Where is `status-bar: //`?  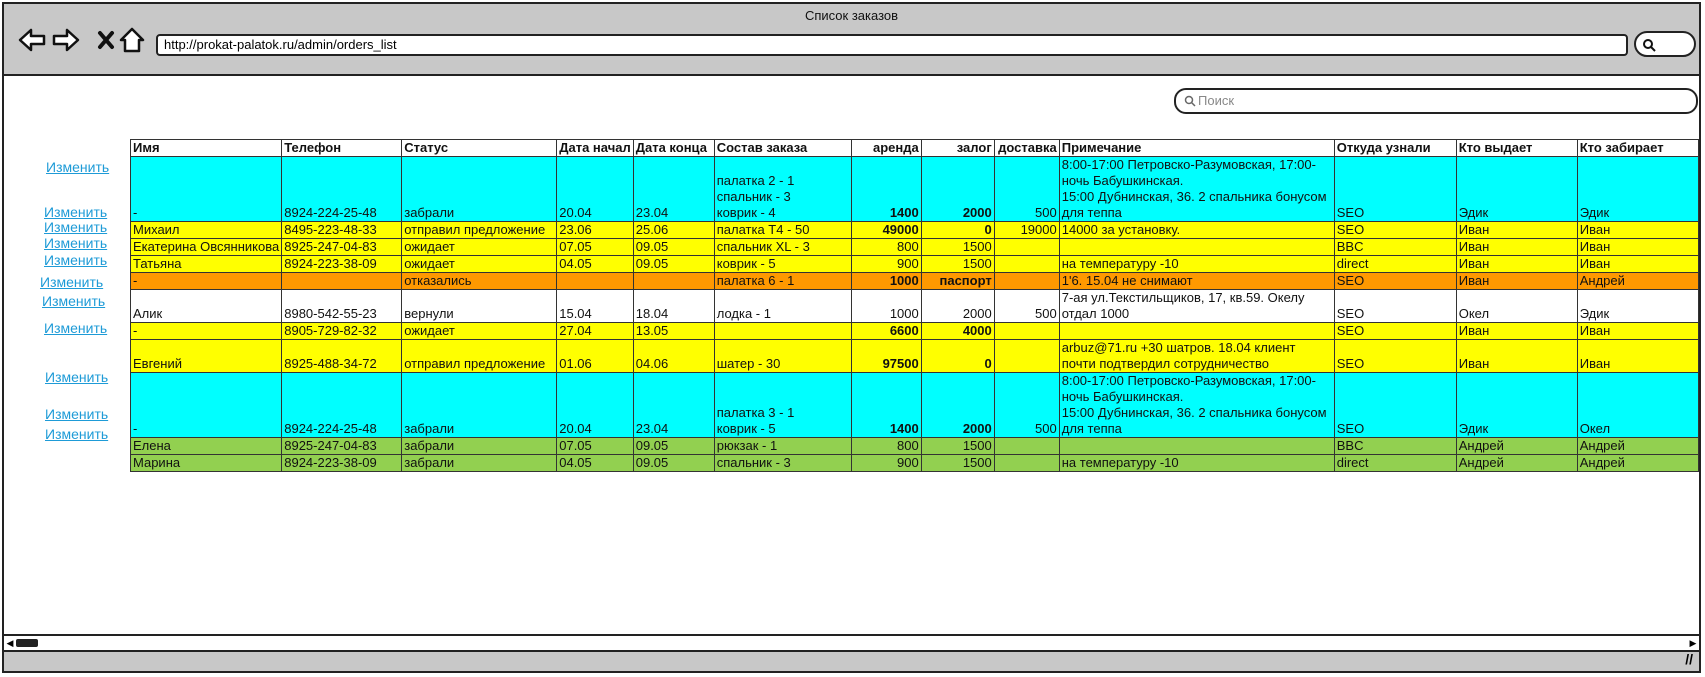 status-bar: // is located at coordinates (851, 661).